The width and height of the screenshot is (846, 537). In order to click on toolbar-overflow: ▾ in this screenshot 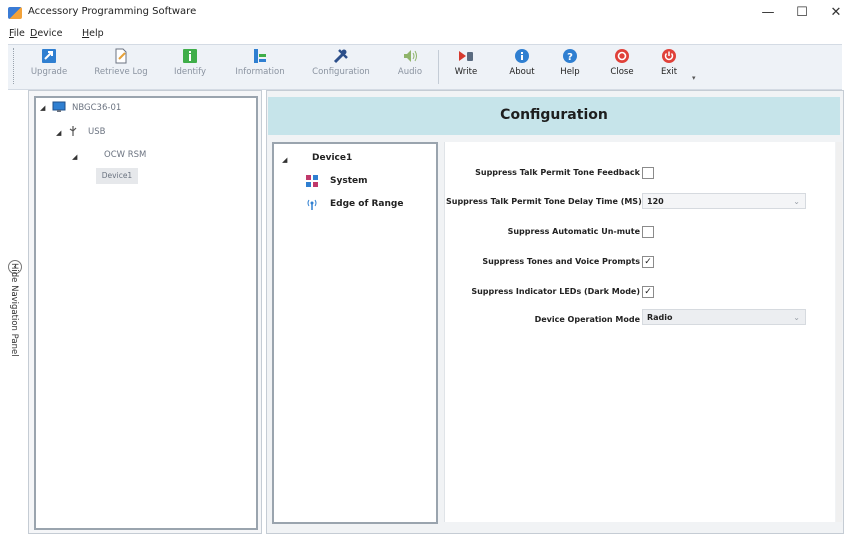, I will do `click(694, 78)`.